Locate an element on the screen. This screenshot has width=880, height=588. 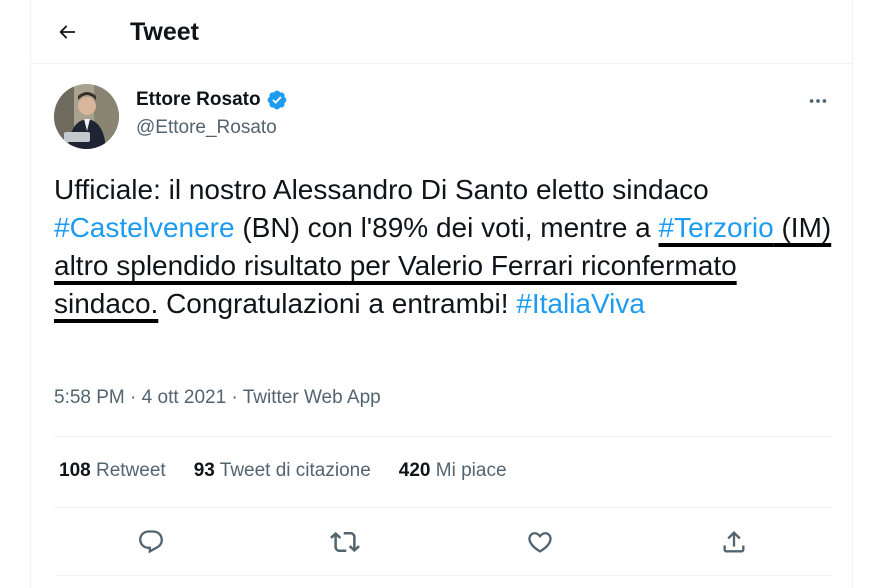
author-name-row: Ettore Rosato is located at coordinates (212, 100).